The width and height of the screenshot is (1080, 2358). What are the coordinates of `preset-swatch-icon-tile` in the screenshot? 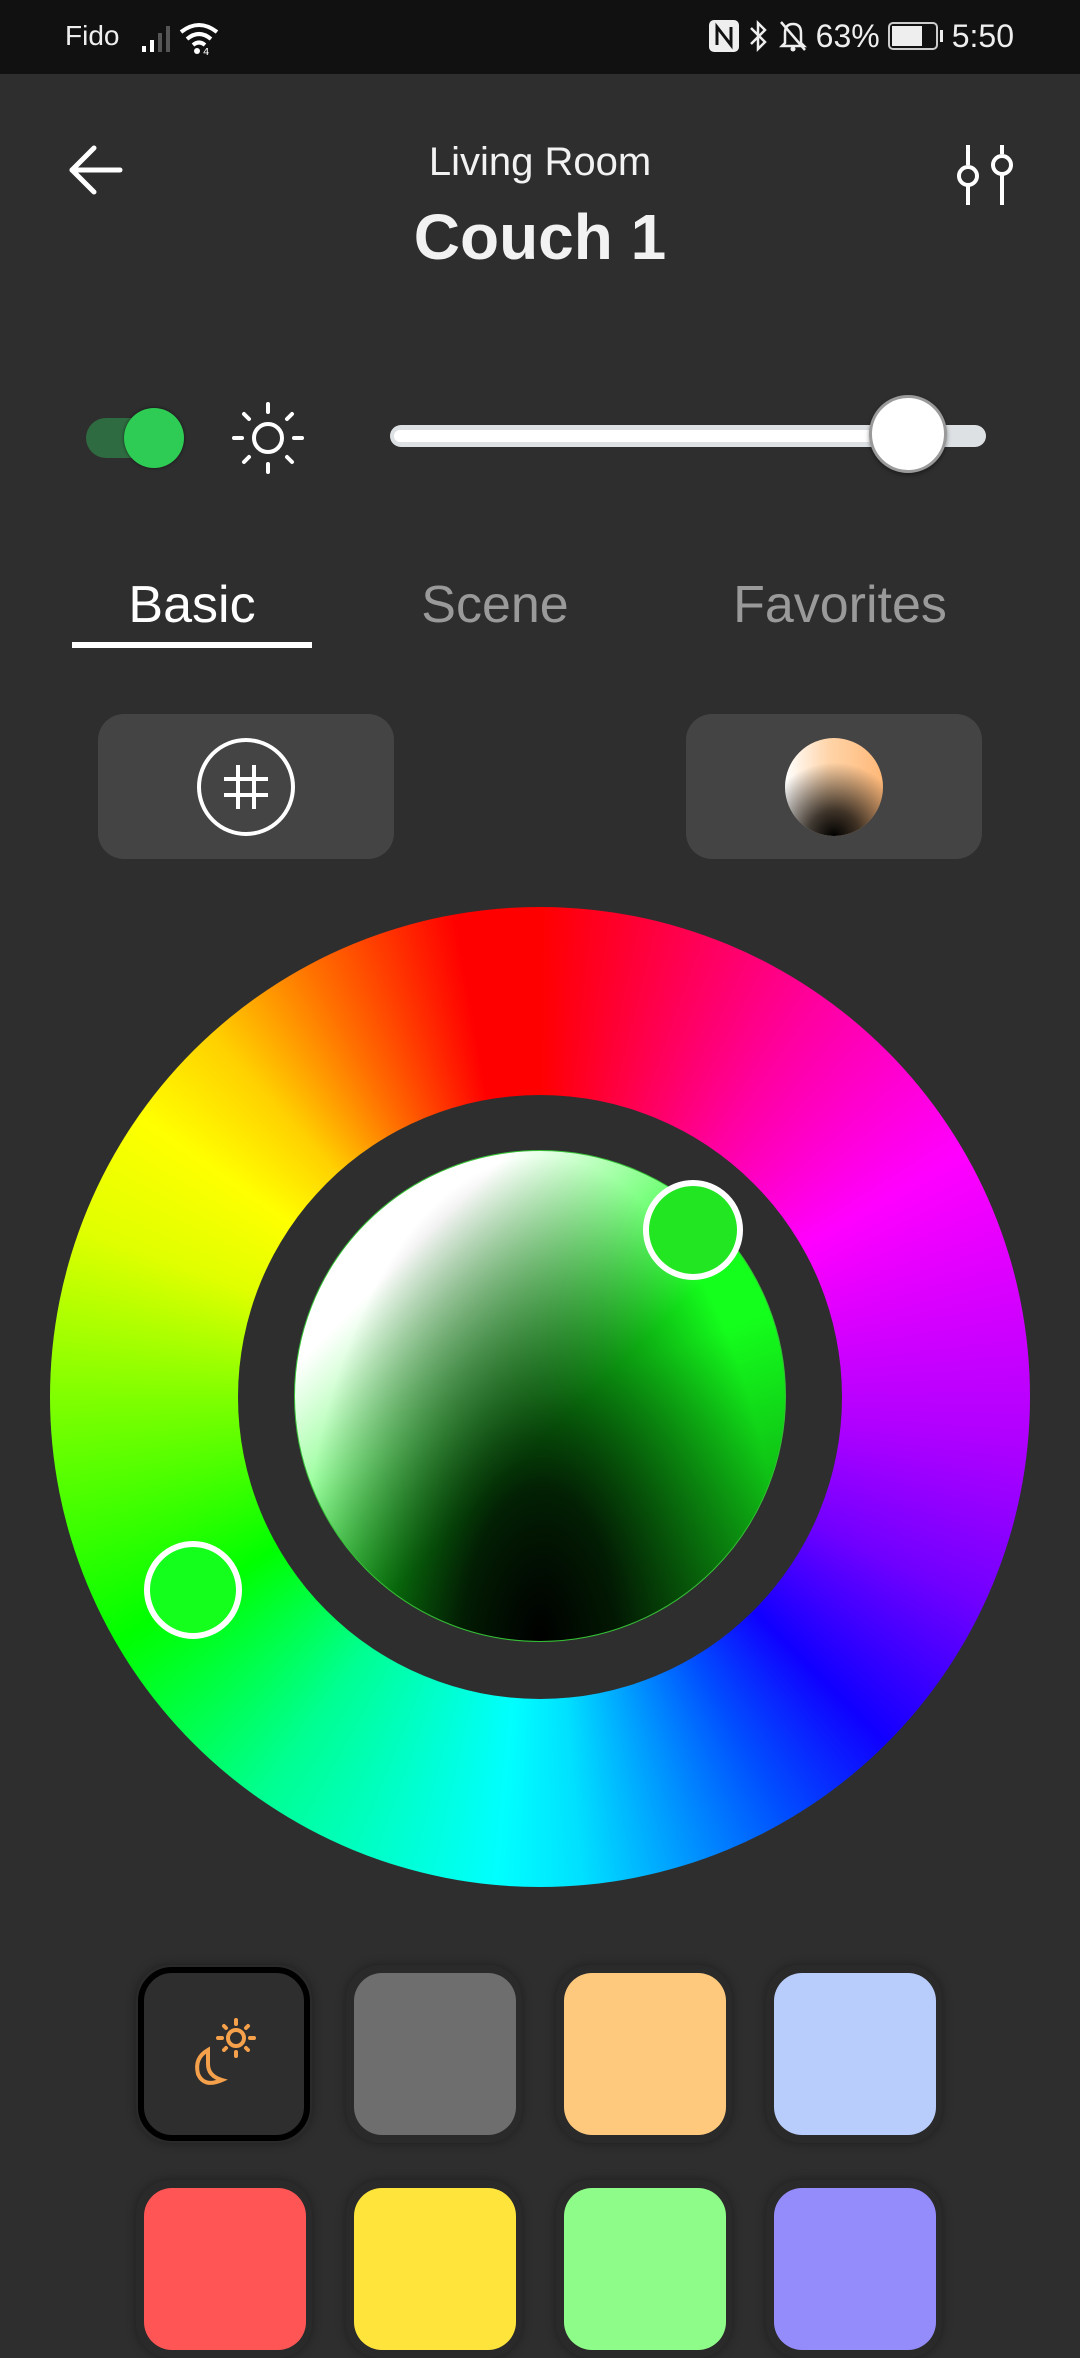 It's located at (224, 2054).